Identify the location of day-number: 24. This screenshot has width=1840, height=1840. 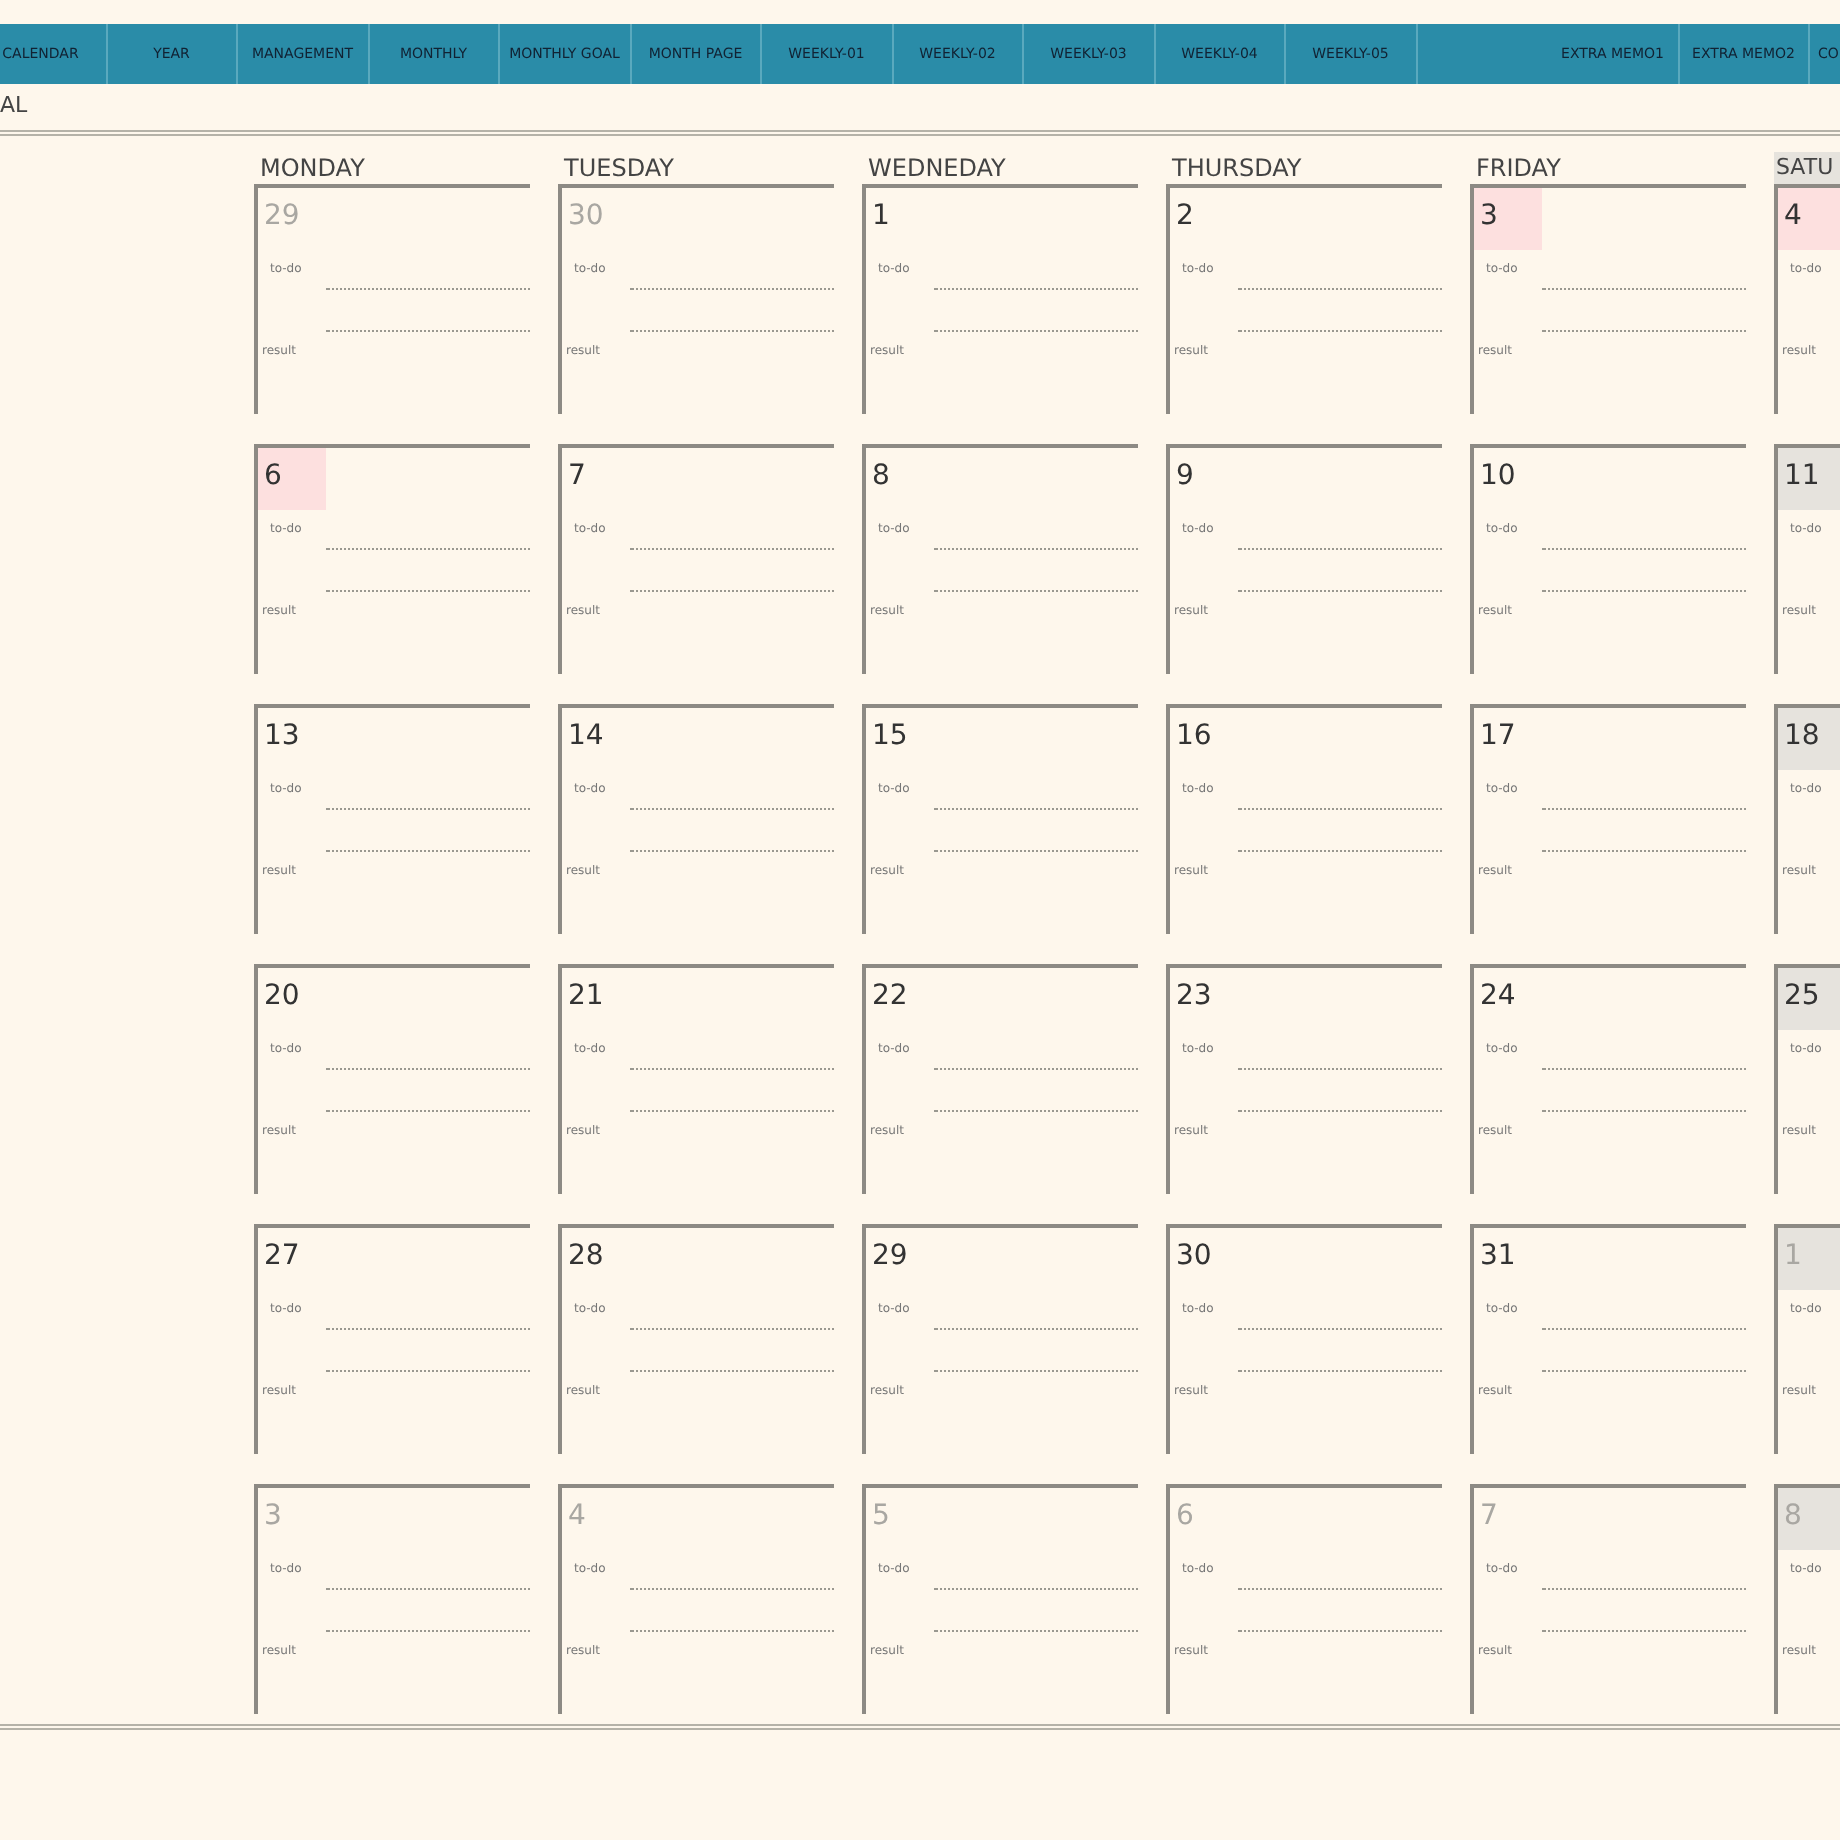
(1498, 997).